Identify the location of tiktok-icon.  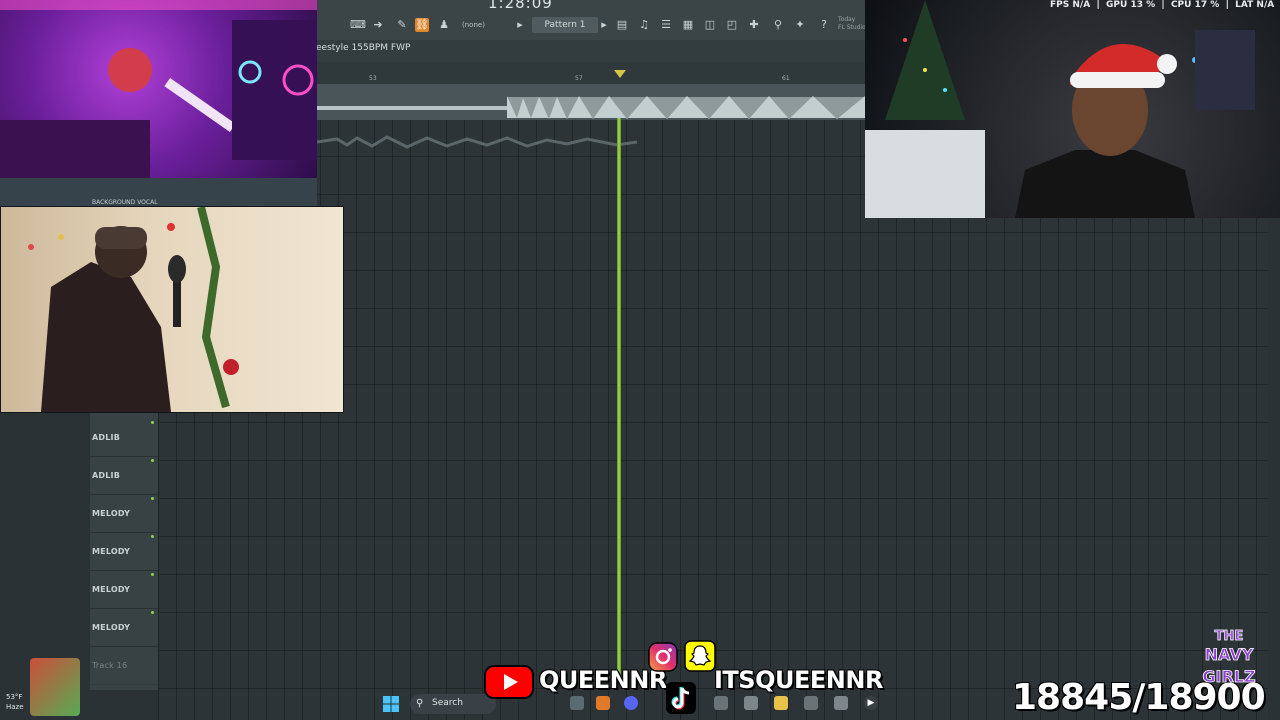
(681, 698).